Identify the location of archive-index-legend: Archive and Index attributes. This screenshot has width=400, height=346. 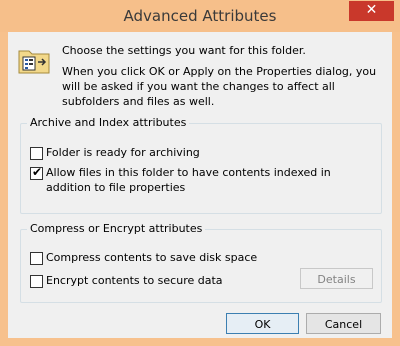
(108, 122).